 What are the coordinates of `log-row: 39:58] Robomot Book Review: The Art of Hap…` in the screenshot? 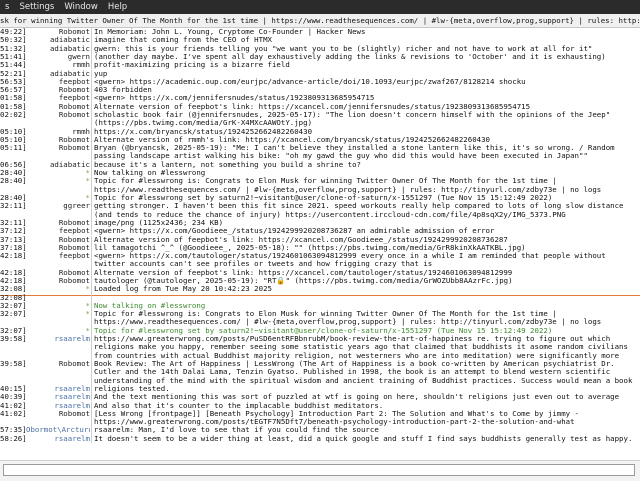 It's located at (320, 372).